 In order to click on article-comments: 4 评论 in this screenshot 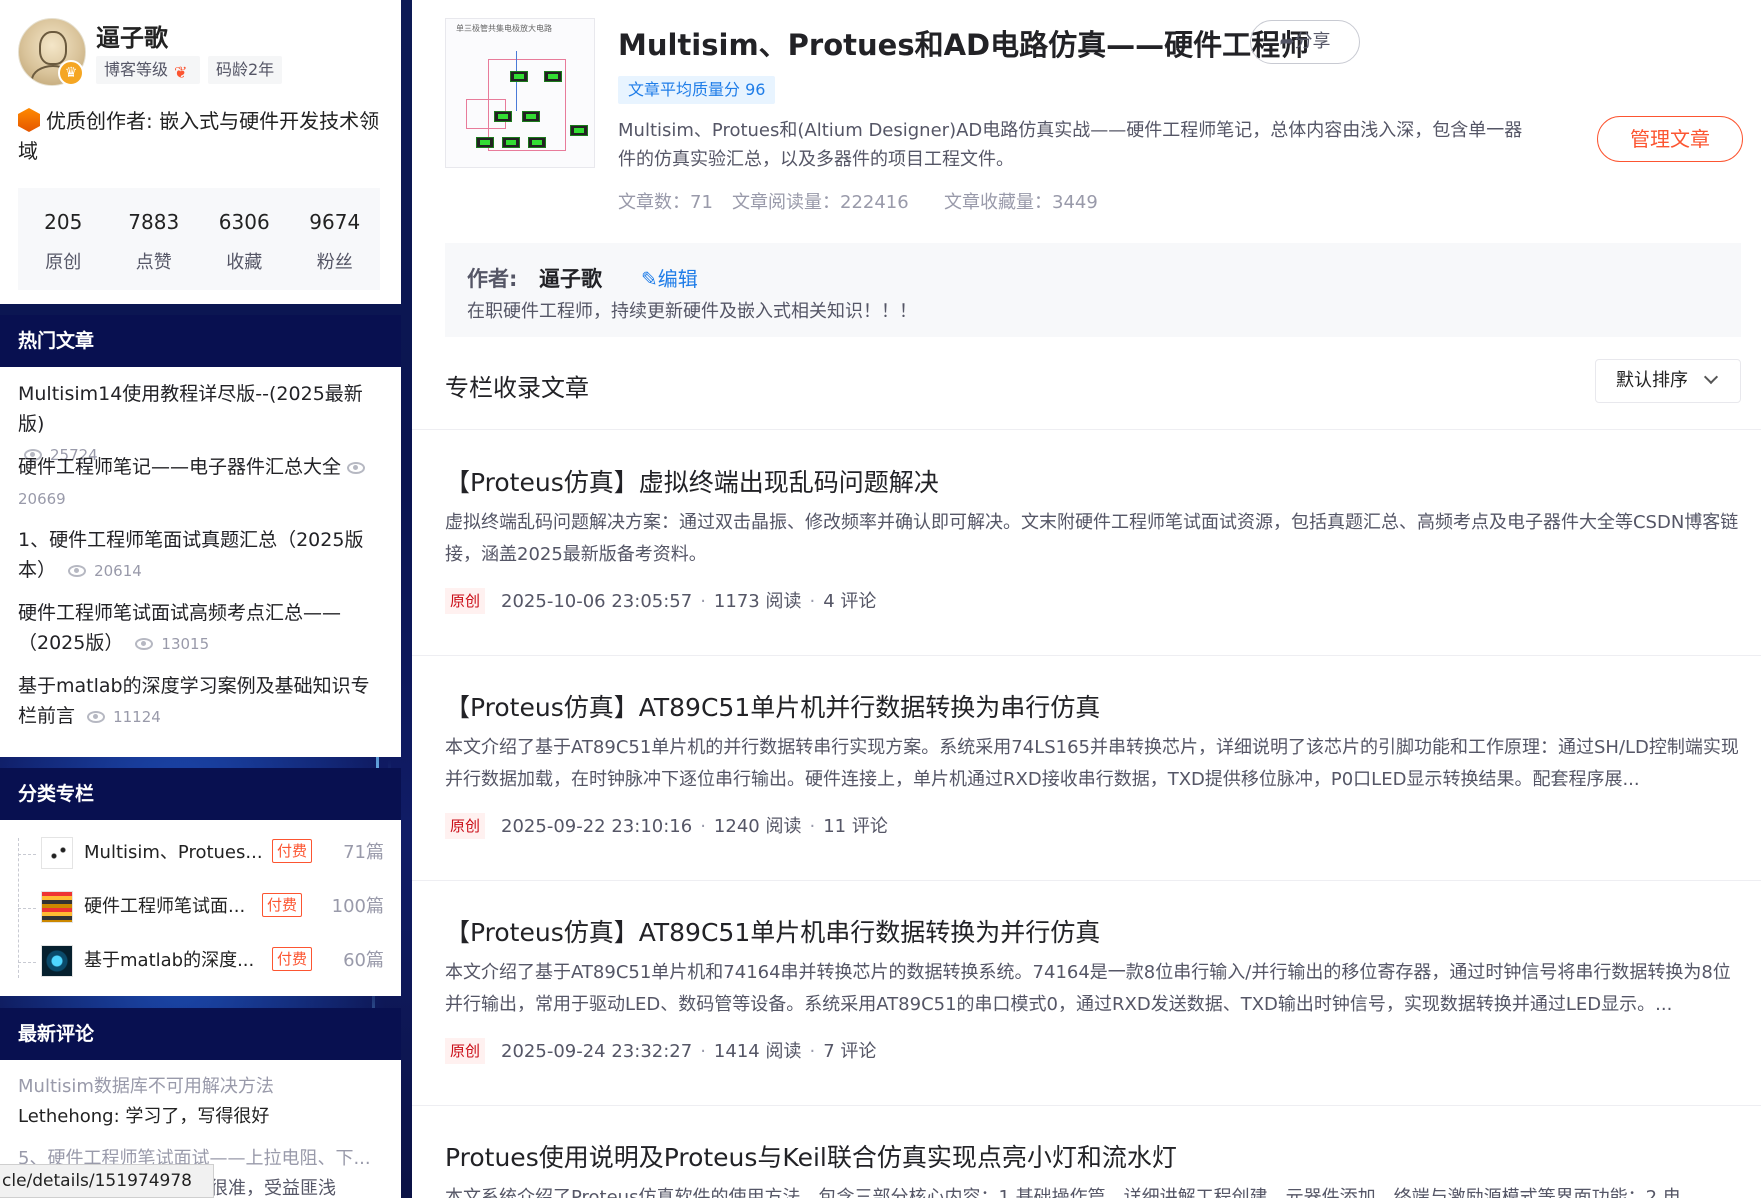, I will do `click(849, 601)`.